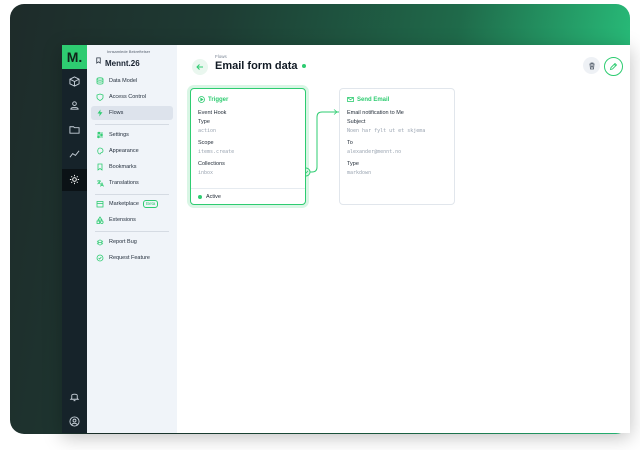 The height and width of the screenshot is (450, 640). I want to click on check-circle-icon, so click(100, 258).